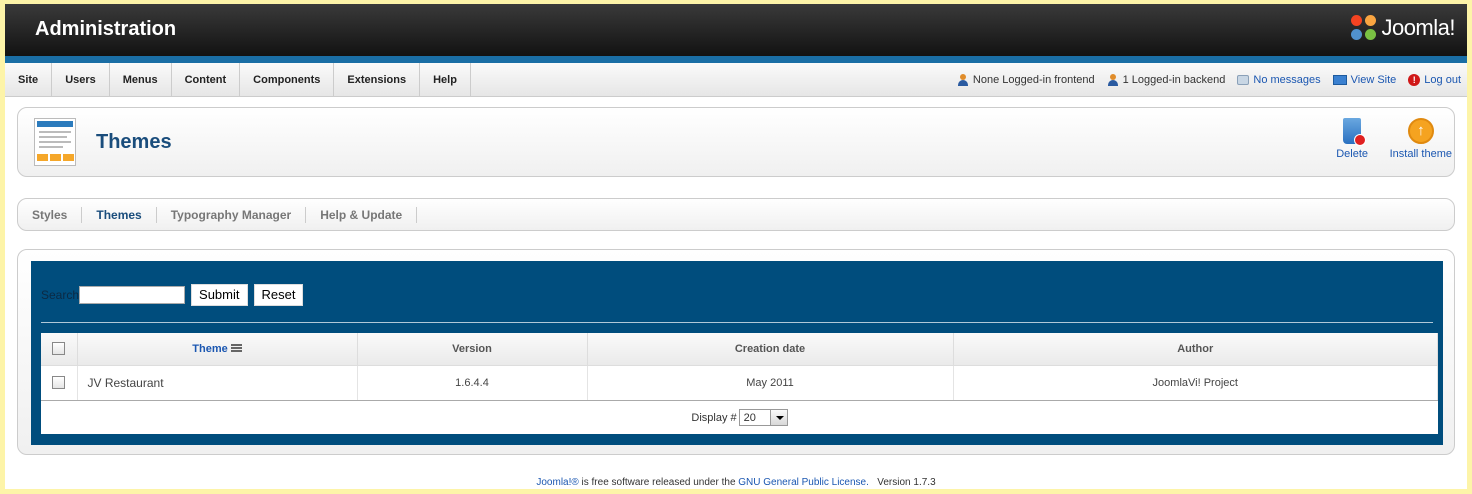 This screenshot has width=1472, height=494. Describe the element at coordinates (778, 417) in the screenshot. I see `chevron-down-icon` at that location.